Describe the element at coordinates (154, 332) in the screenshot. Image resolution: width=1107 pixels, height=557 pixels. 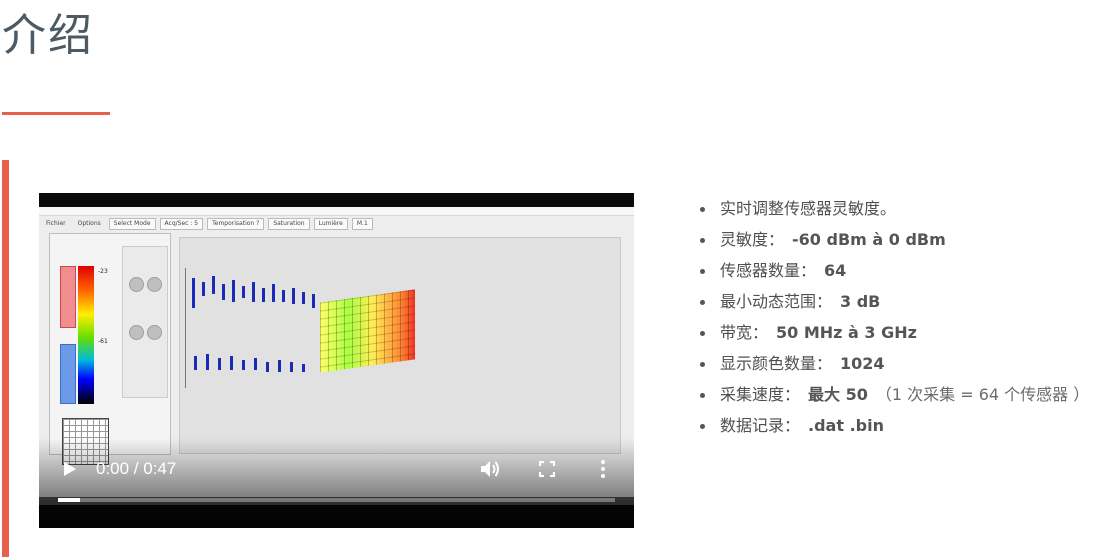
I see `pause-icon` at that location.